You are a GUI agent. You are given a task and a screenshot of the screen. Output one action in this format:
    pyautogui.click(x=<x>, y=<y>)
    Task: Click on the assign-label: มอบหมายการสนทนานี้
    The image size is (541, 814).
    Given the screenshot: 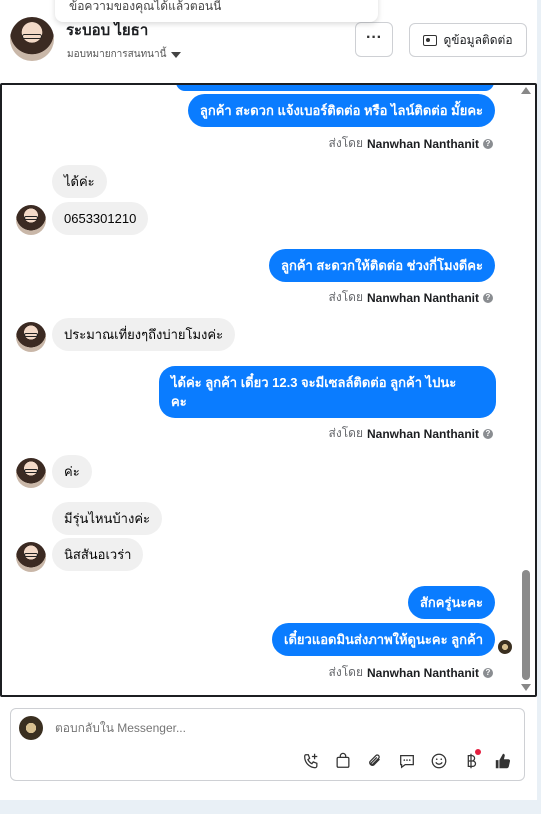 What is the action you would take?
    pyautogui.click(x=117, y=54)
    